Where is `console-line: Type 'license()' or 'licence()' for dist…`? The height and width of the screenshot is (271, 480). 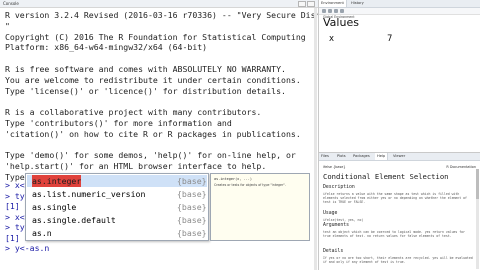
console-line: Type 'license()' or 'licence()' for dist… is located at coordinates (145, 90).